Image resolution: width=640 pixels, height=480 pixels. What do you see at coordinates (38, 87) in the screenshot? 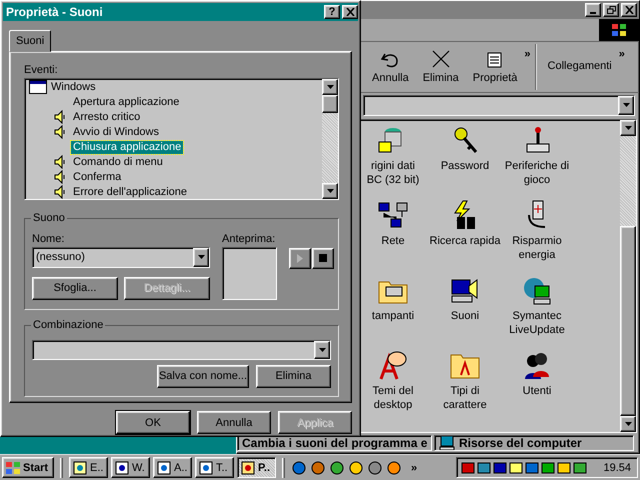
I see `window-icon` at bounding box center [38, 87].